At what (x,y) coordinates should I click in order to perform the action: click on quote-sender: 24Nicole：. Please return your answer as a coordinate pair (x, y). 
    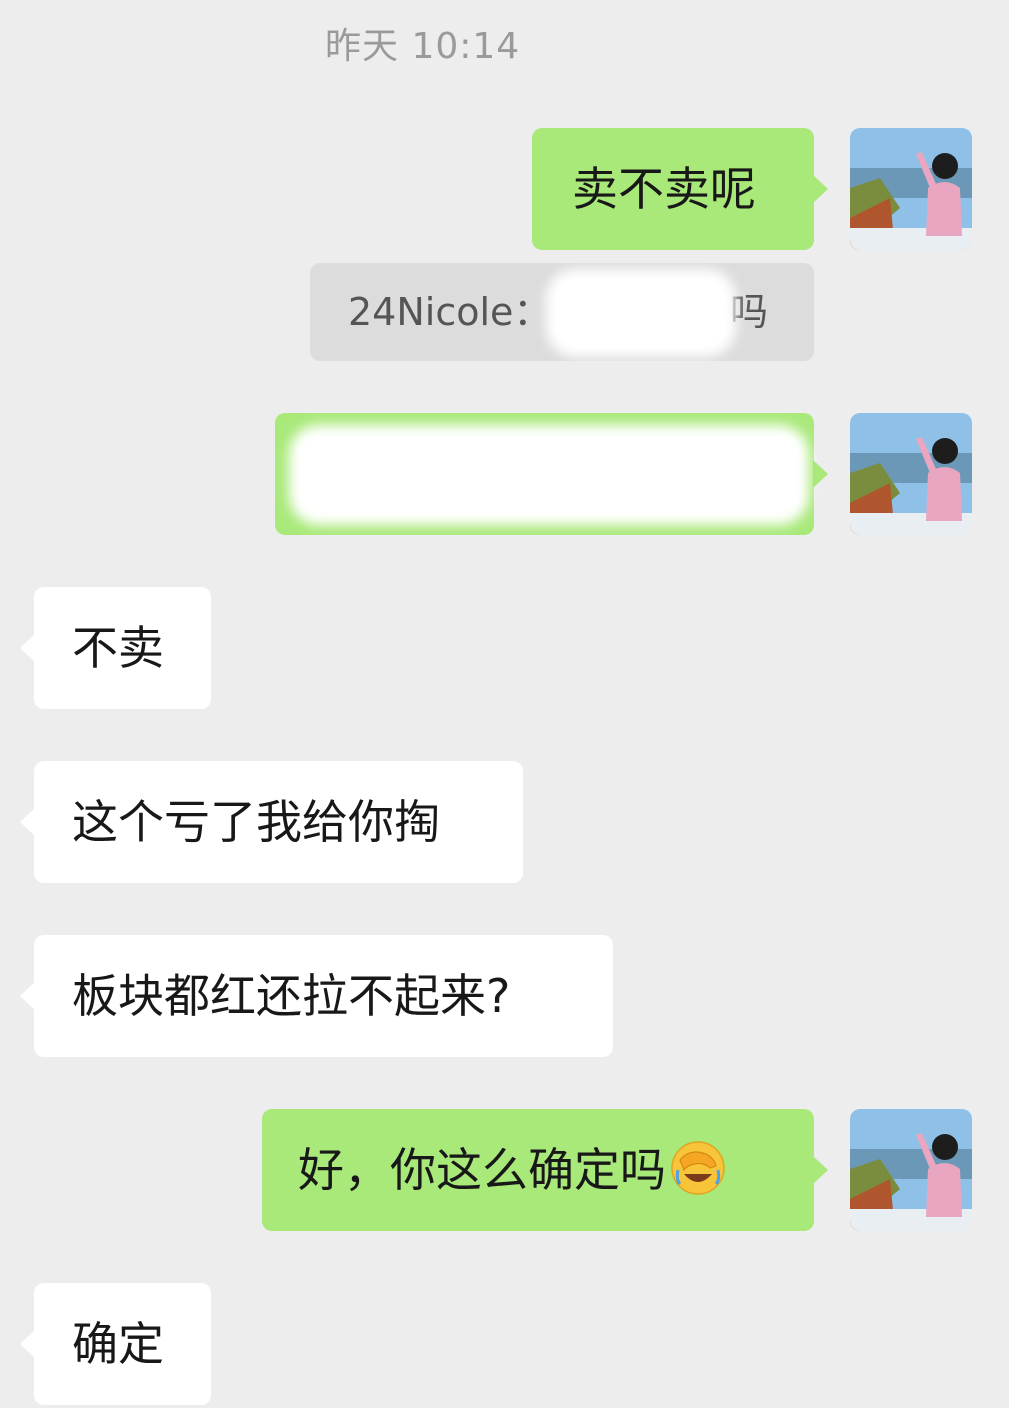
    Looking at the image, I should click on (450, 312).